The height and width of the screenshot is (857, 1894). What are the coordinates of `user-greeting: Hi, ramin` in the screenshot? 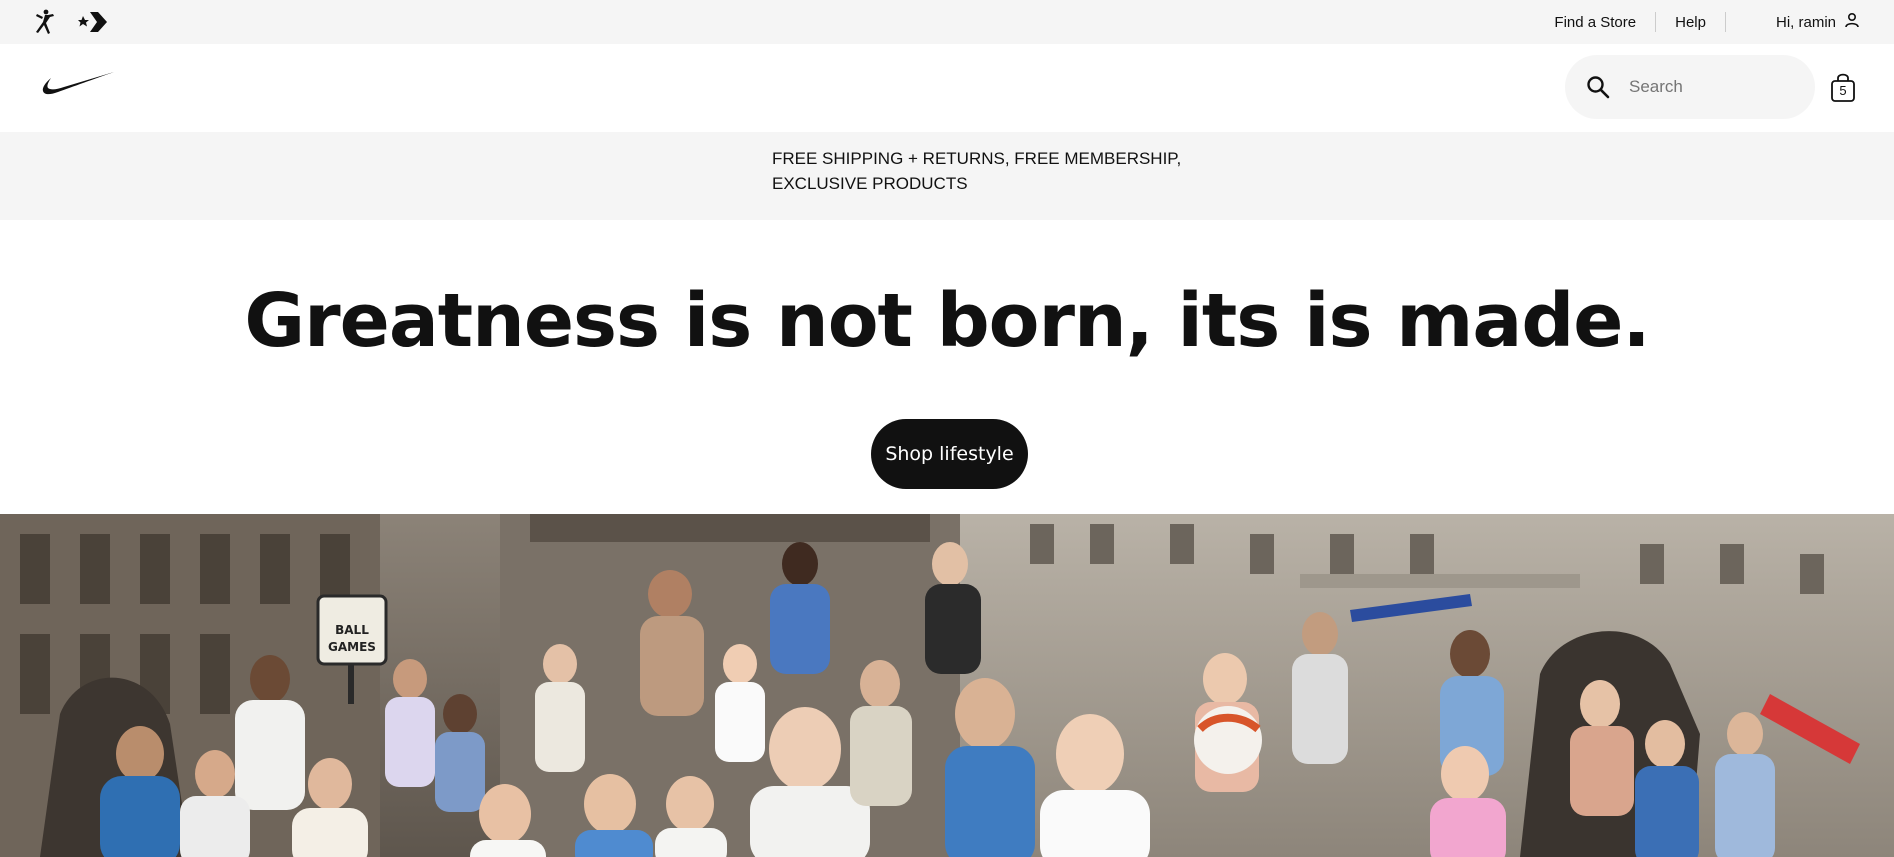 It's located at (1805, 22).